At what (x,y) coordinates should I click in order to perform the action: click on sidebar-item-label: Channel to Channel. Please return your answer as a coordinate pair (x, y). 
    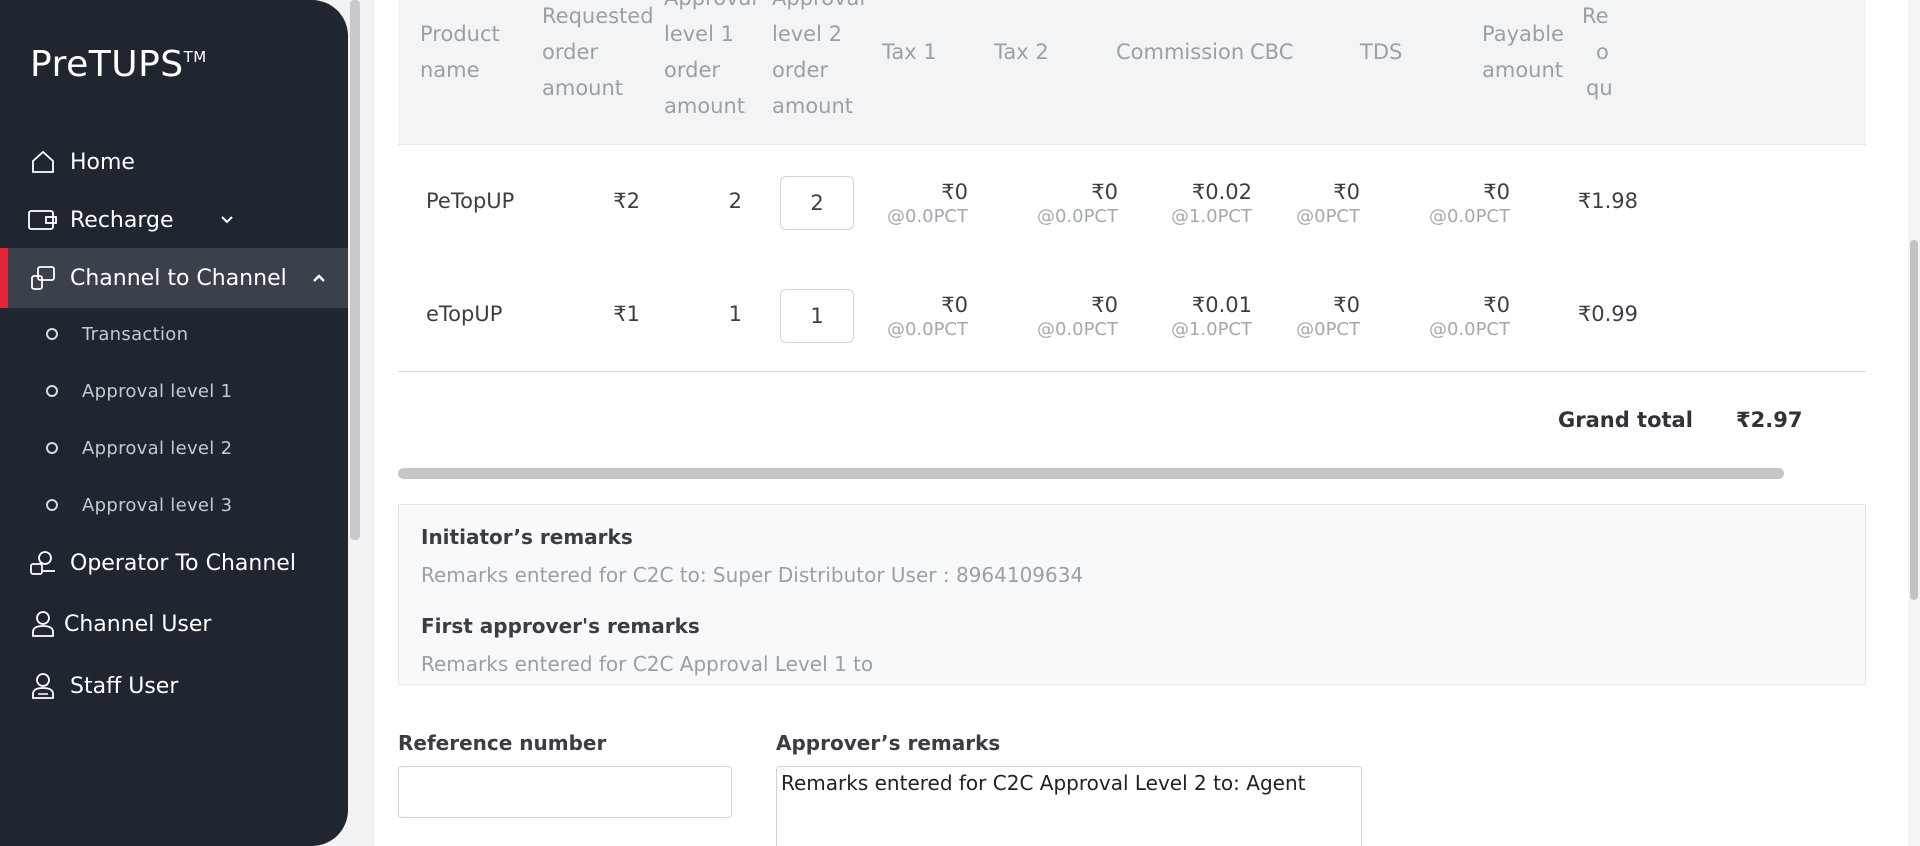
    Looking at the image, I should click on (178, 278).